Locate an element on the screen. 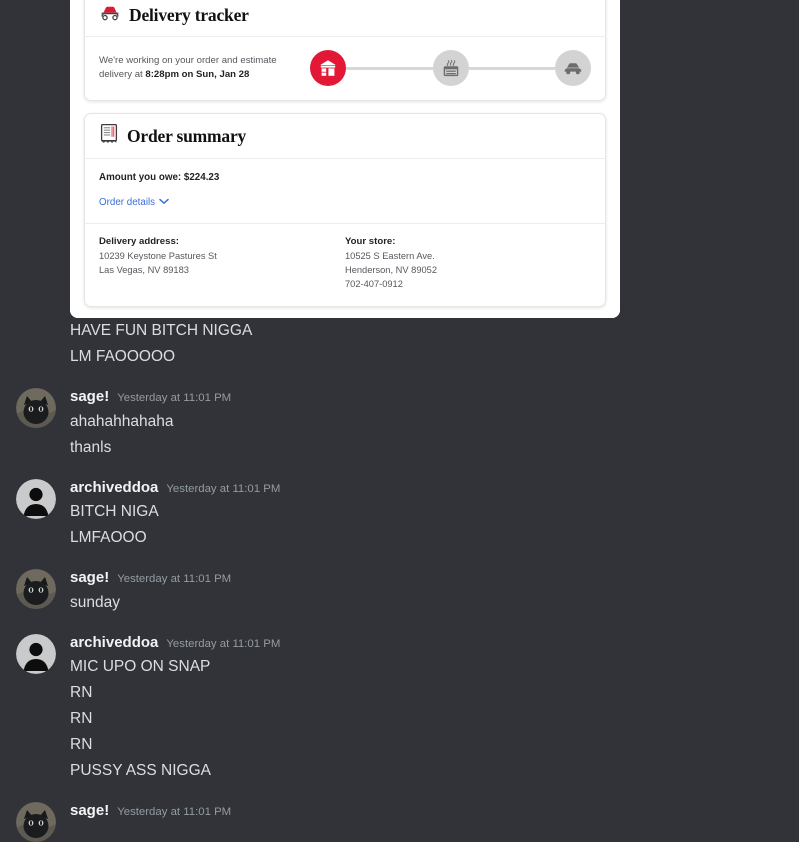 Image resolution: width=799 pixels, height=842 pixels. message-group-continuation: HAVE FUN BITCH NIGGA LM FAOOOOO is located at coordinates (399, 344).